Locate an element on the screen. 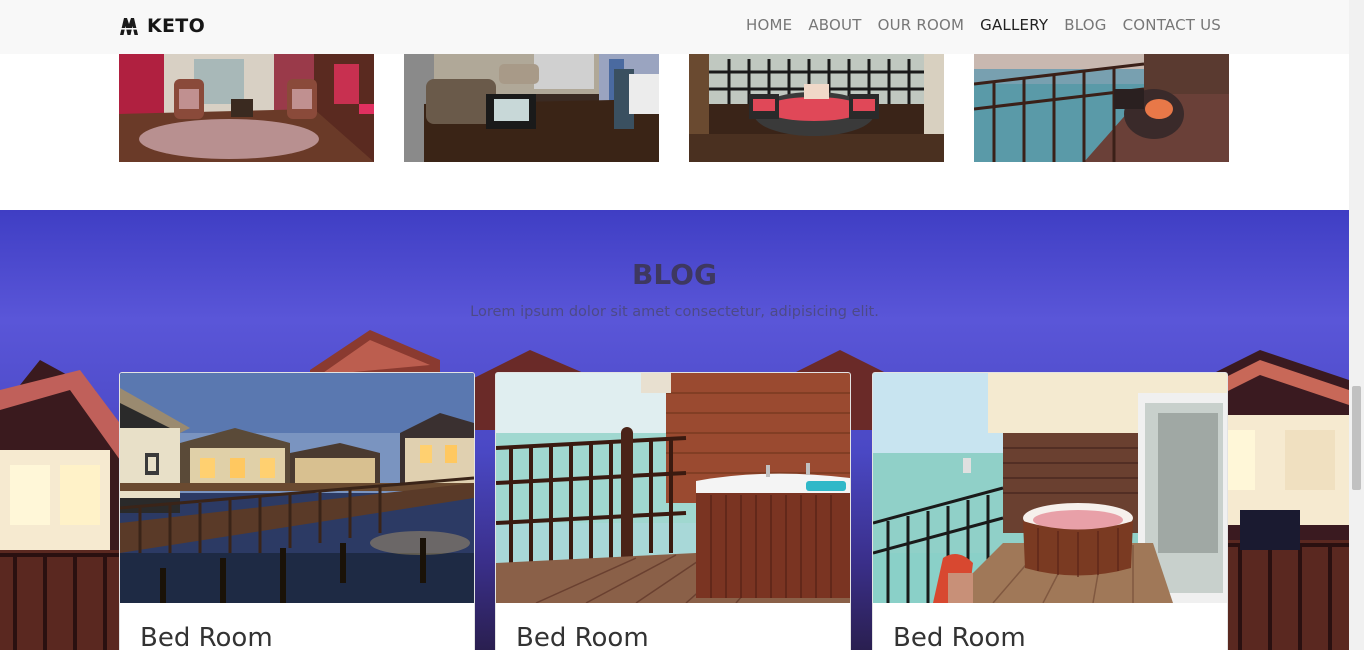 The height and width of the screenshot is (650, 1364). scrollbar-thumb is located at coordinates (1356, 438).